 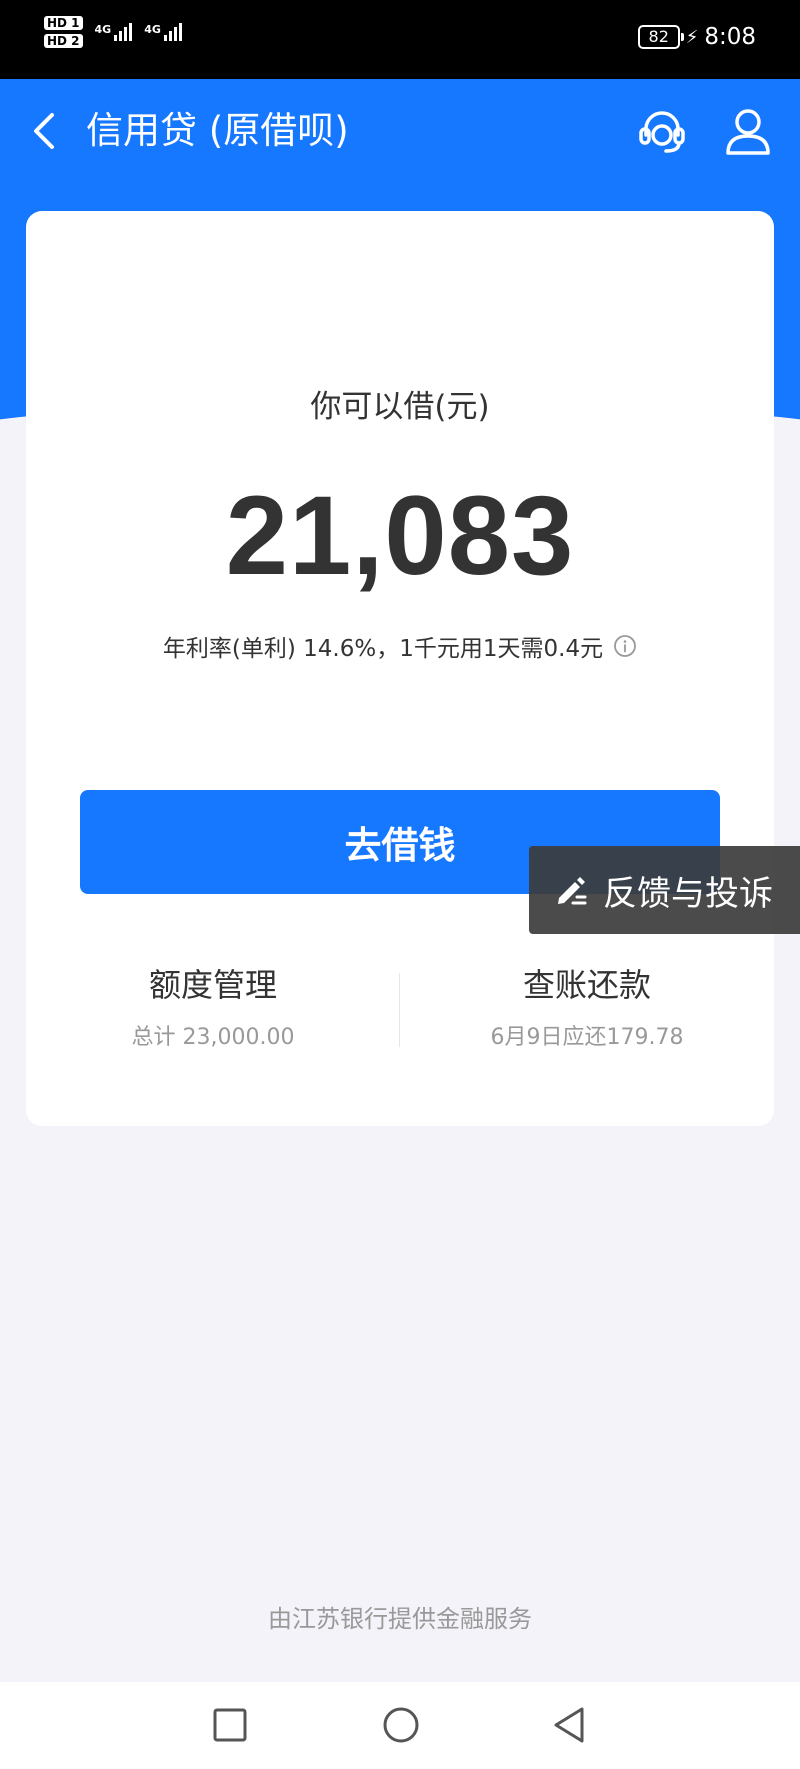 I want to click on chevron-left-icon, so click(x=44, y=131).